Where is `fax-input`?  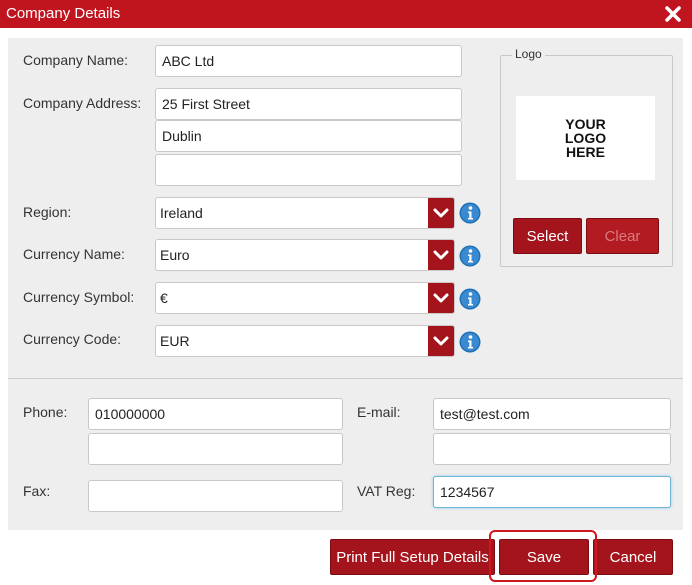 fax-input is located at coordinates (215, 496).